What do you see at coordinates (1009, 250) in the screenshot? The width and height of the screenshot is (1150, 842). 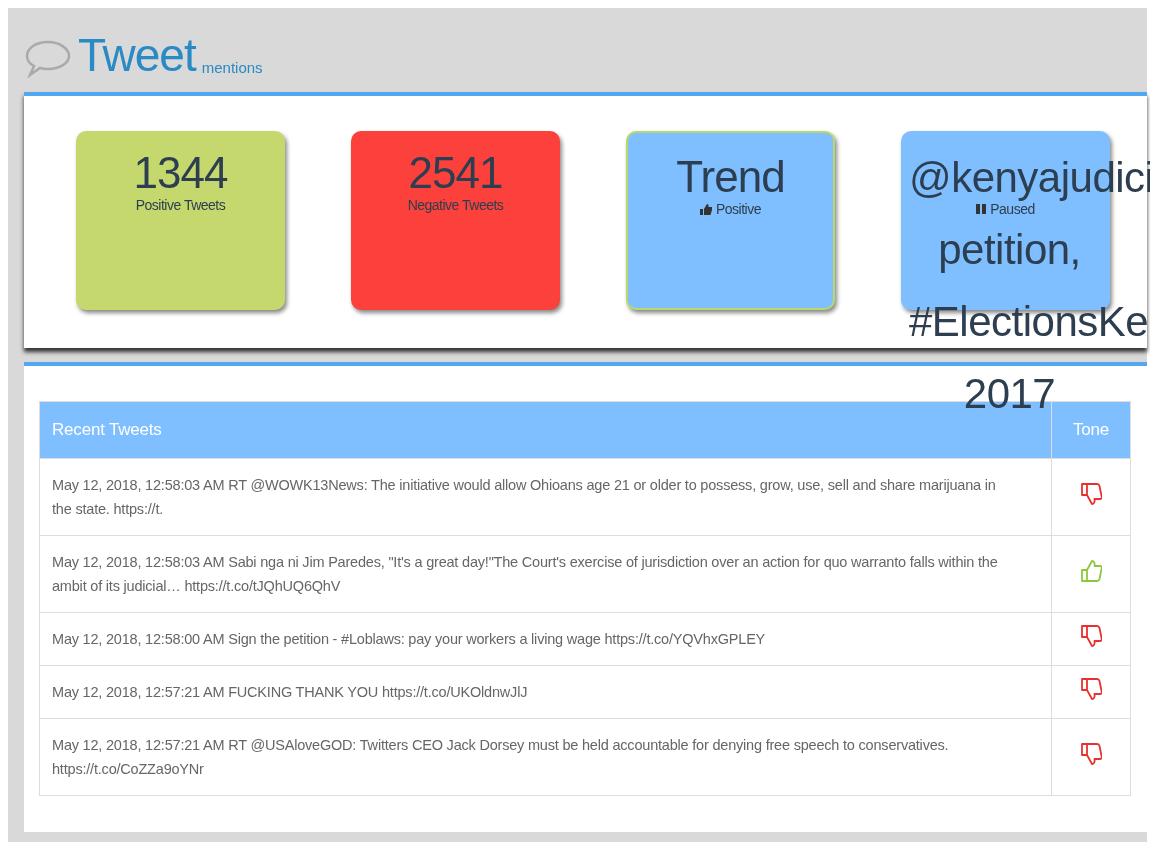 I see `topic-text: petition,` at bounding box center [1009, 250].